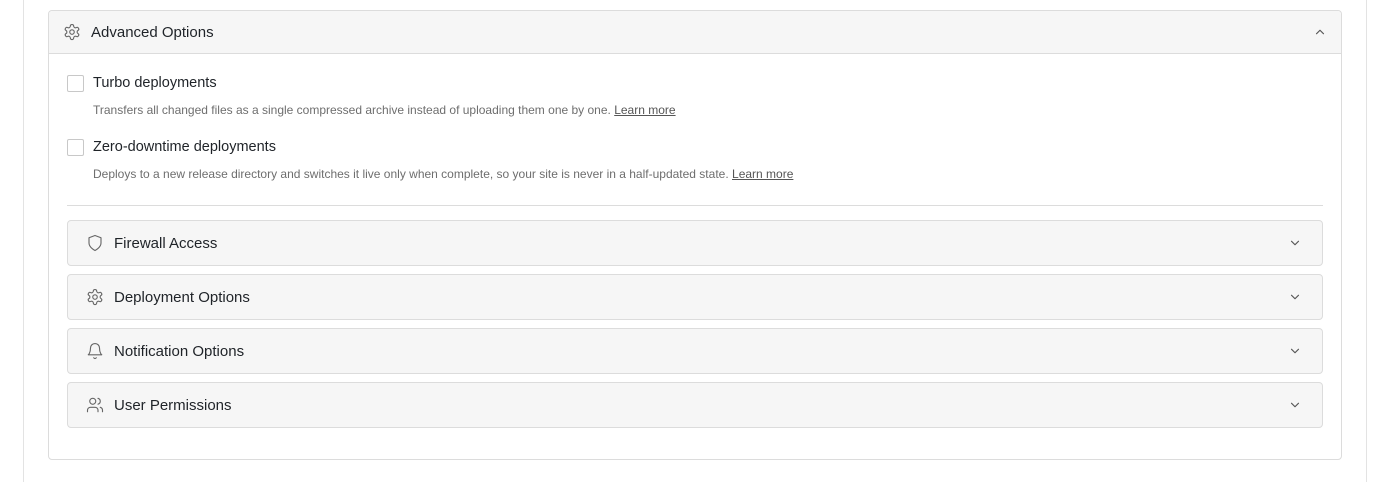  What do you see at coordinates (184, 147) in the screenshot?
I see `zero-downtime-label: Zero-downtime deployments` at bounding box center [184, 147].